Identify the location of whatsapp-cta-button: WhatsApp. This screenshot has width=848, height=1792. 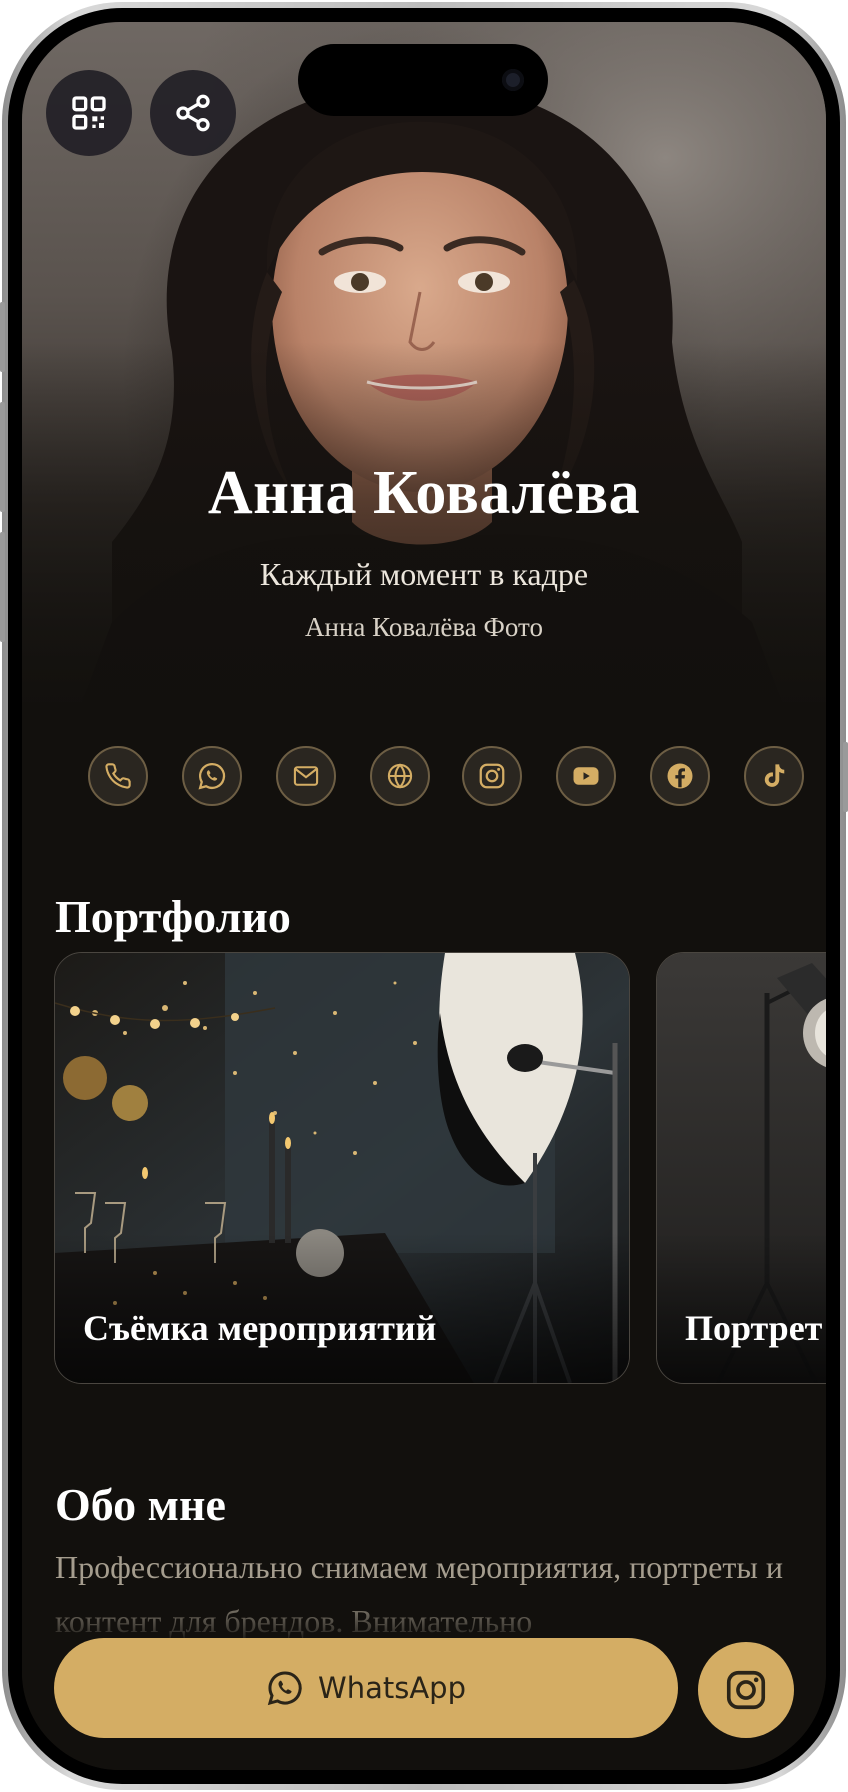
(366, 1688).